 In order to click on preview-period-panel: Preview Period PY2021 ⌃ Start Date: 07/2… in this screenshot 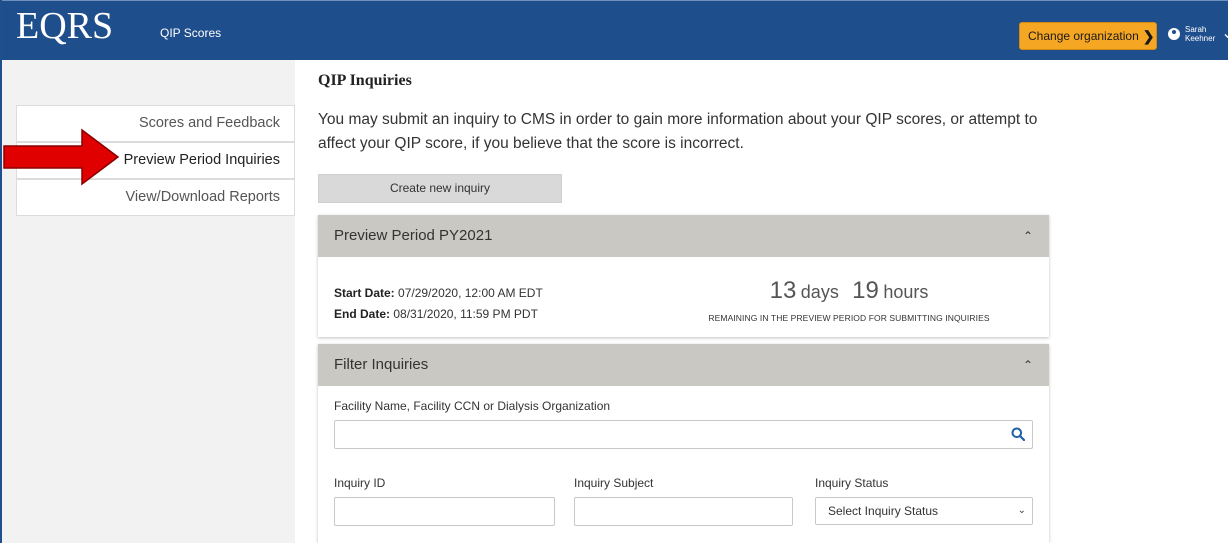, I will do `click(683, 276)`.